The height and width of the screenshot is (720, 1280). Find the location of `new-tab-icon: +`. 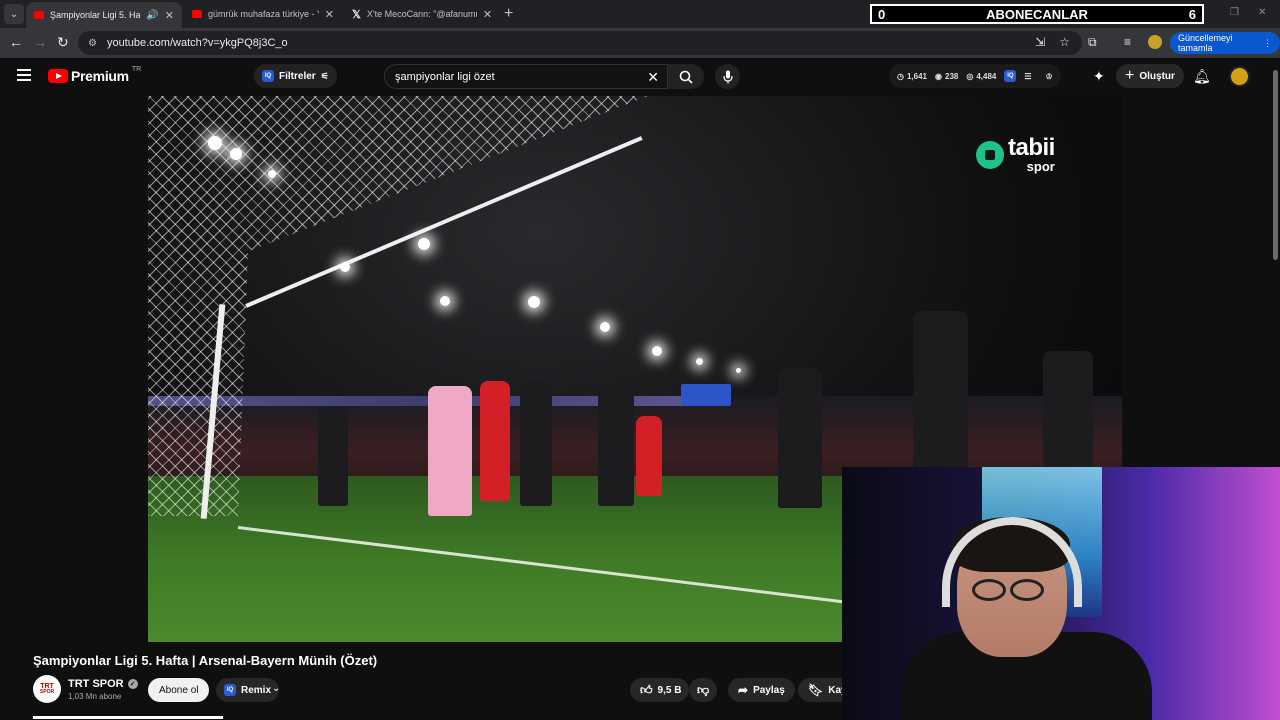

new-tab-icon: + is located at coordinates (508, 14).